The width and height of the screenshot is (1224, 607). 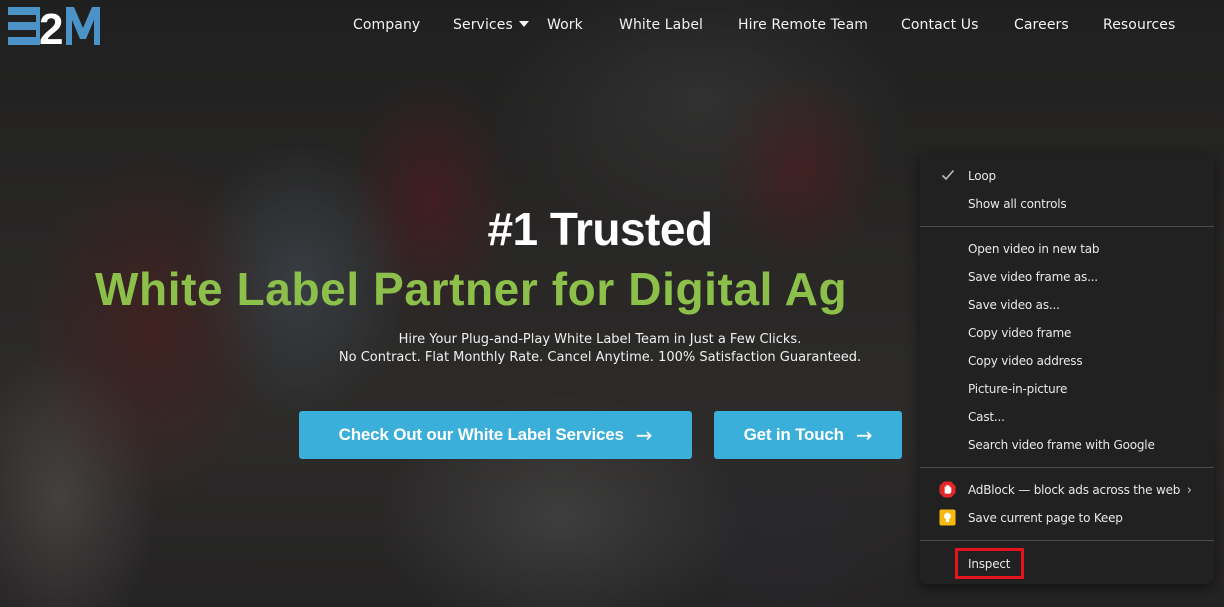 I want to click on nav-hire-remote-team: Hire Remote Team, so click(x=803, y=25).